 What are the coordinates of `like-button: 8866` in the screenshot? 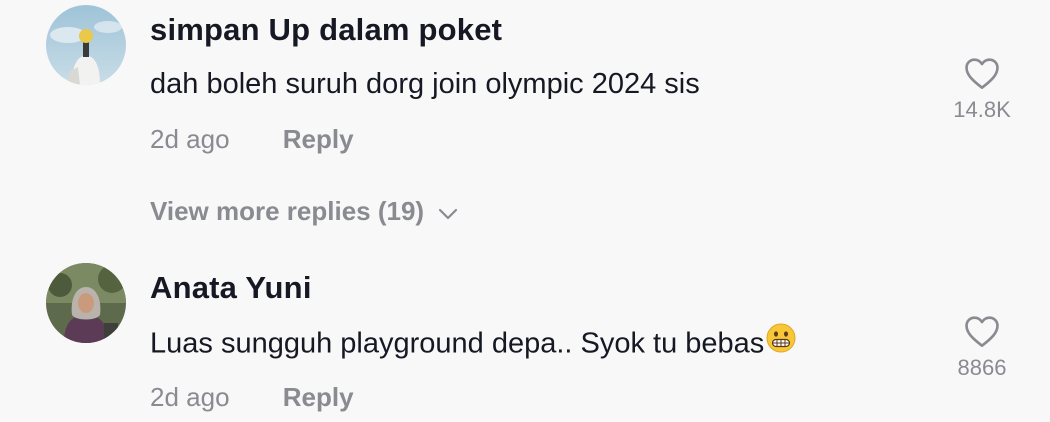 It's located at (982, 347).